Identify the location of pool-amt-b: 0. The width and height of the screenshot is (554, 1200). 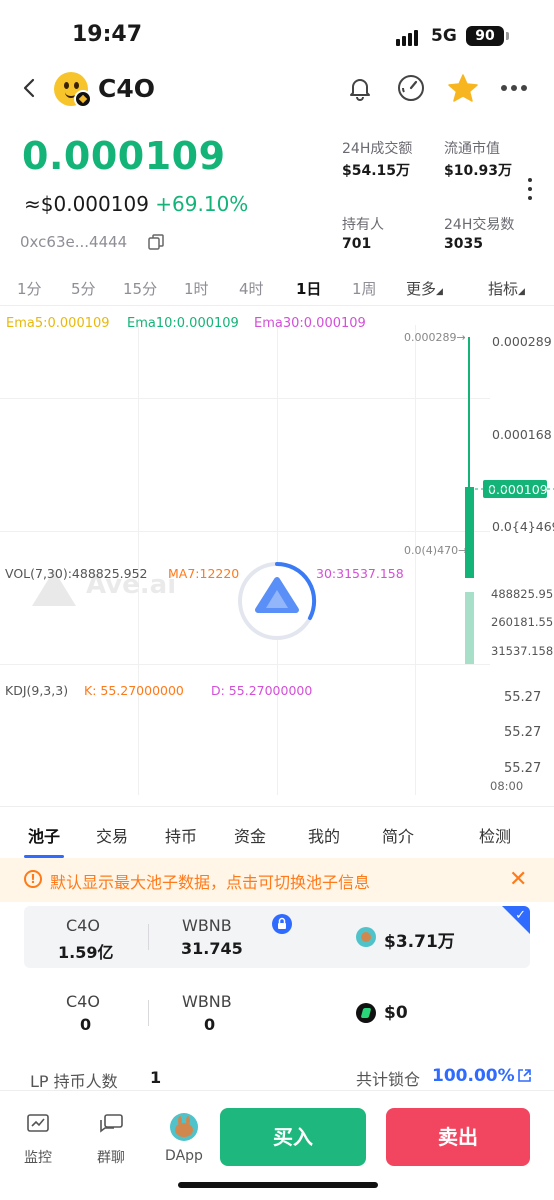
(210, 1024).